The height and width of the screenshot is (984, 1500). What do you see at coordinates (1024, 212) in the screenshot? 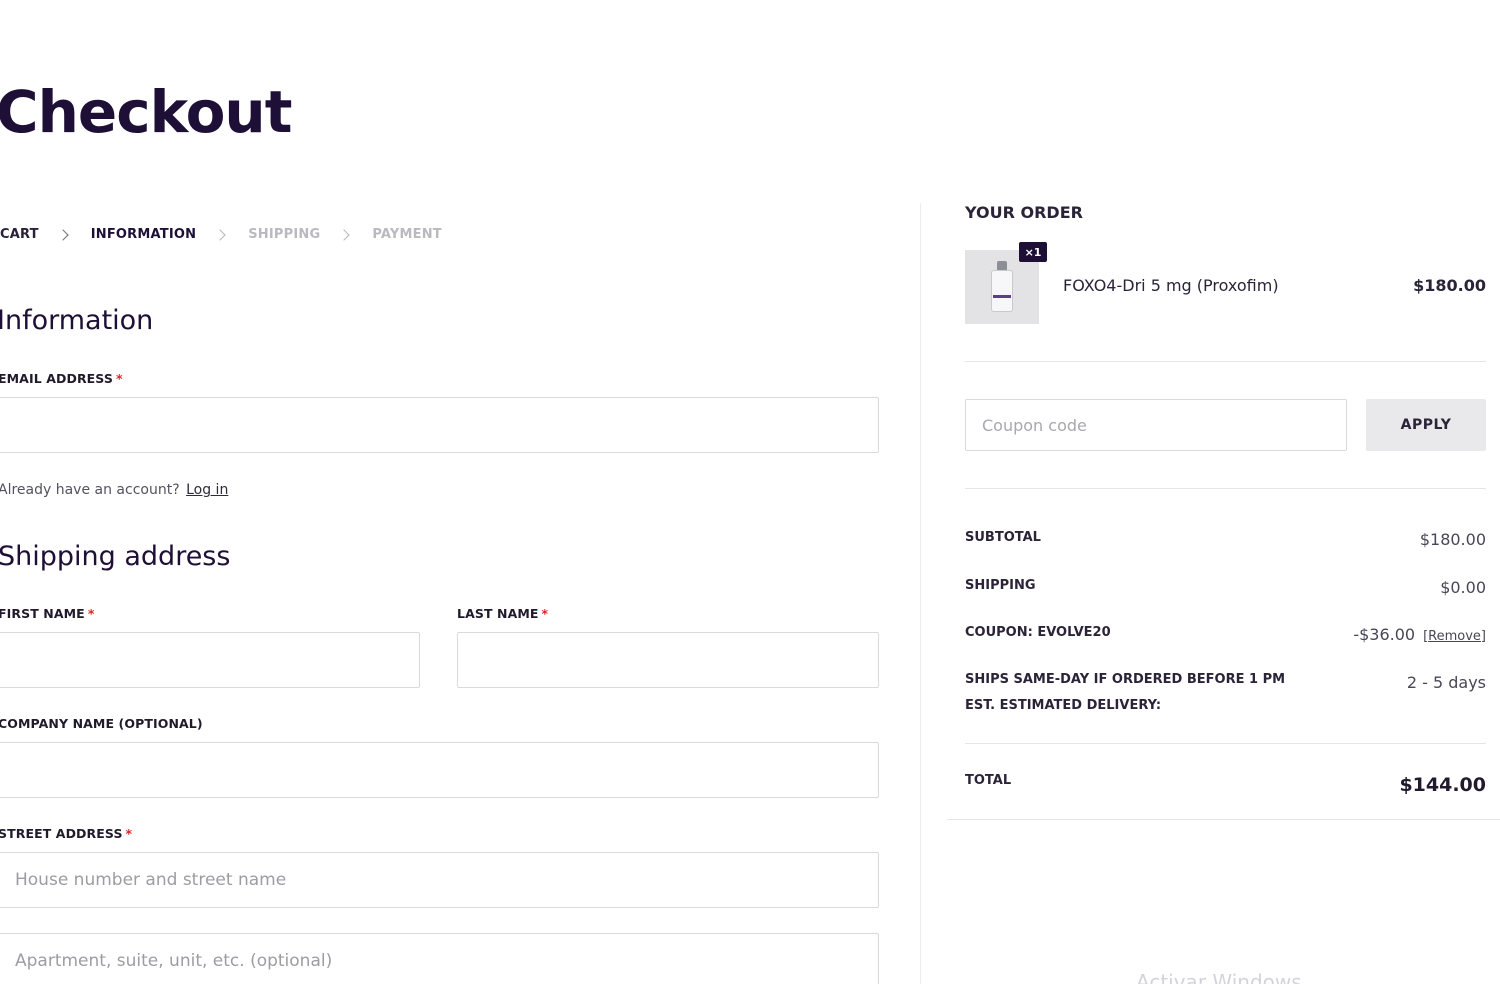
I see `order-heading: YOUR ORDER` at bounding box center [1024, 212].